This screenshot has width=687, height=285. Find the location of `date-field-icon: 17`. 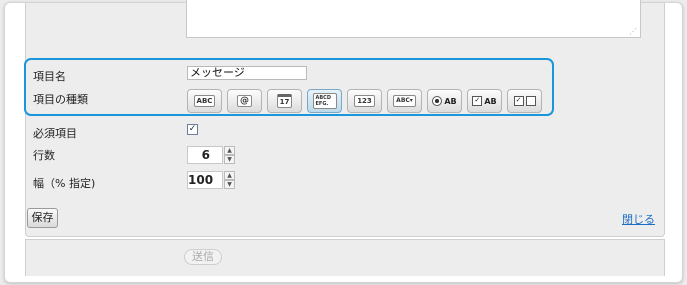

date-field-icon: 17 is located at coordinates (284, 101).